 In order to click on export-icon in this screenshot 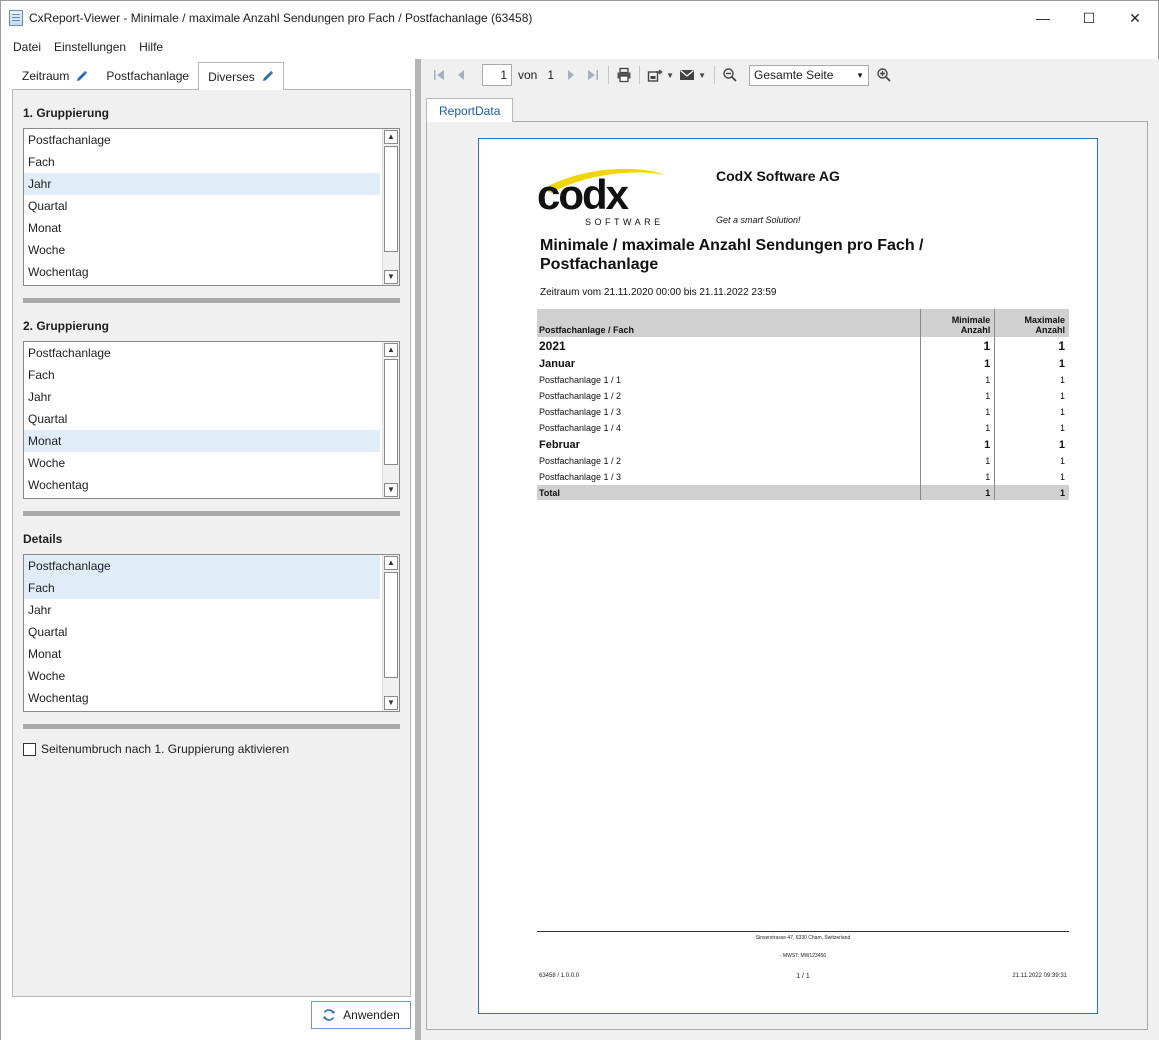, I will do `click(655, 75)`.